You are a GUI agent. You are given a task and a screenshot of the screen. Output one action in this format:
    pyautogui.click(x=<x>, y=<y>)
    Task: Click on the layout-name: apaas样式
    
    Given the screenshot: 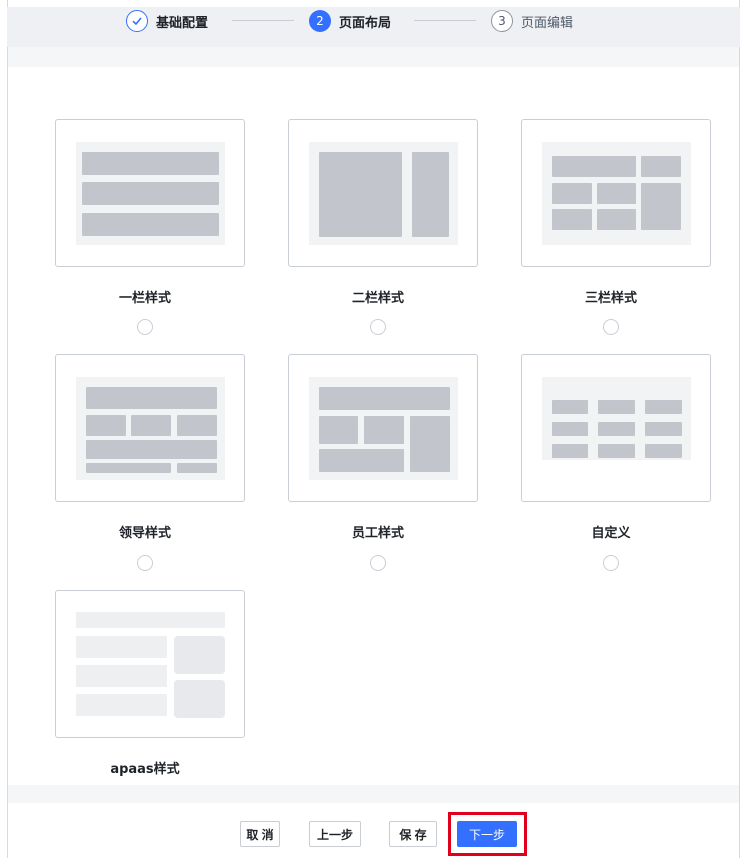 What is the action you would take?
    pyautogui.click(x=145, y=769)
    